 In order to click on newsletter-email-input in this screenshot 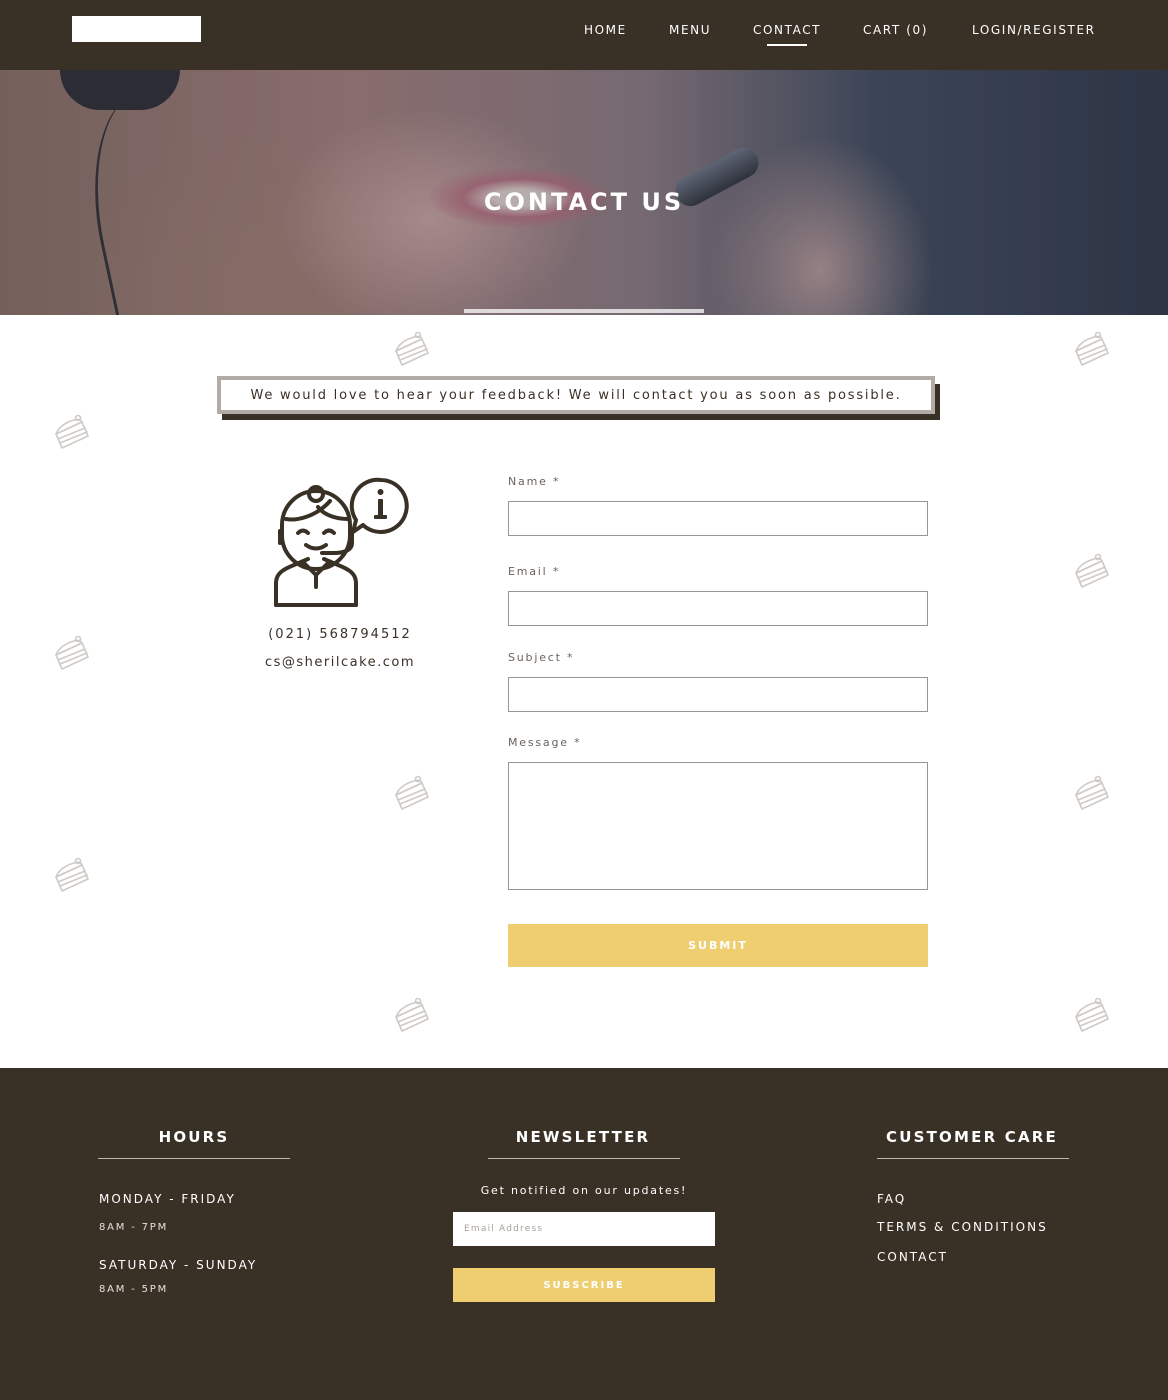, I will do `click(584, 1229)`.